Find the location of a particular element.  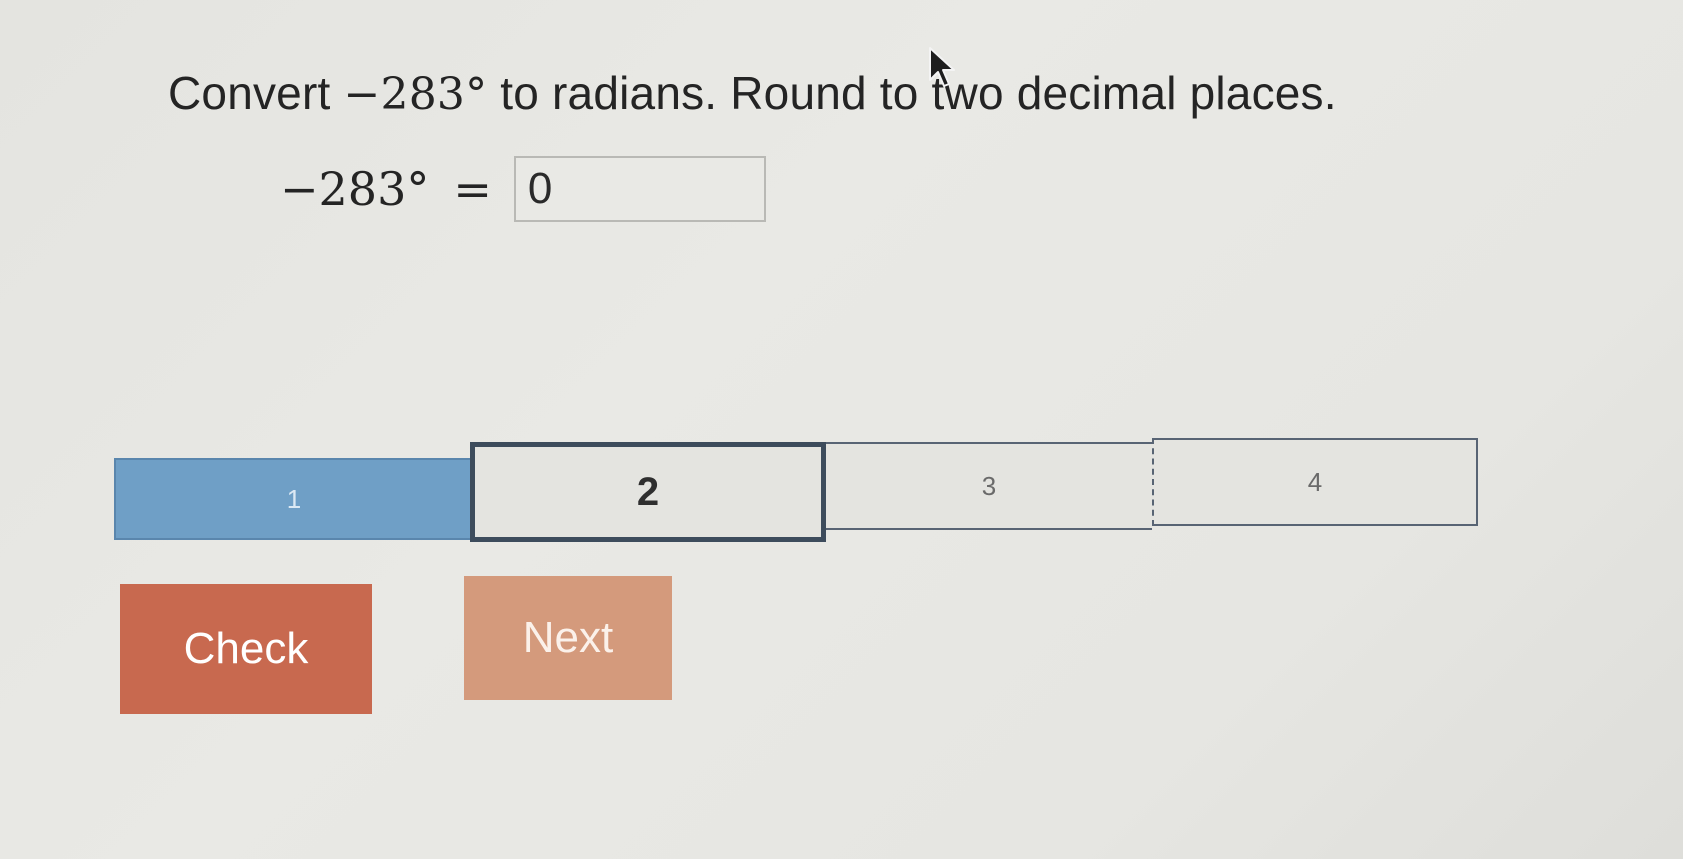

progress-step-label: 3 is located at coordinates (989, 485).